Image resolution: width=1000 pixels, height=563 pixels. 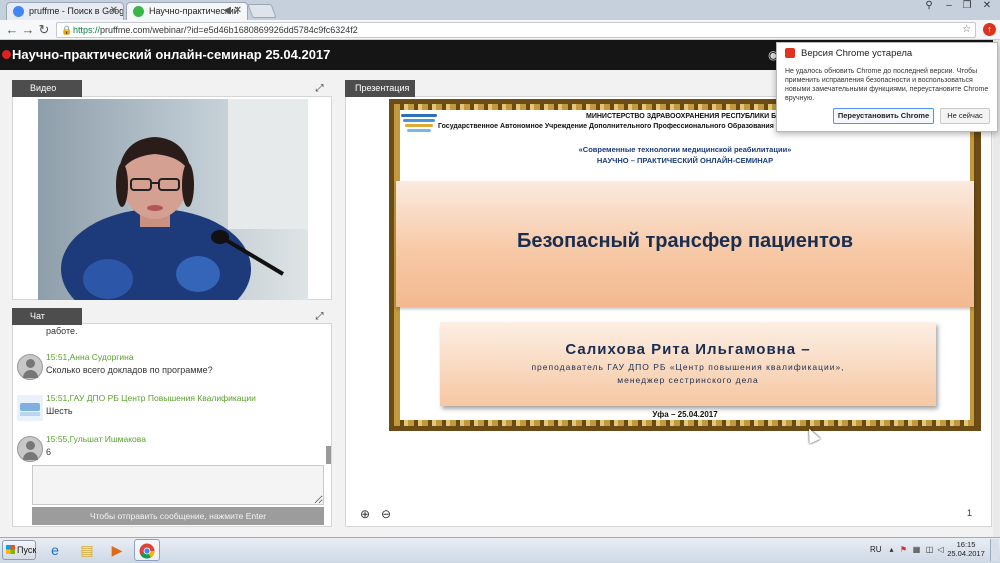 I want to click on institution-logo-icon, so click(x=419, y=124).